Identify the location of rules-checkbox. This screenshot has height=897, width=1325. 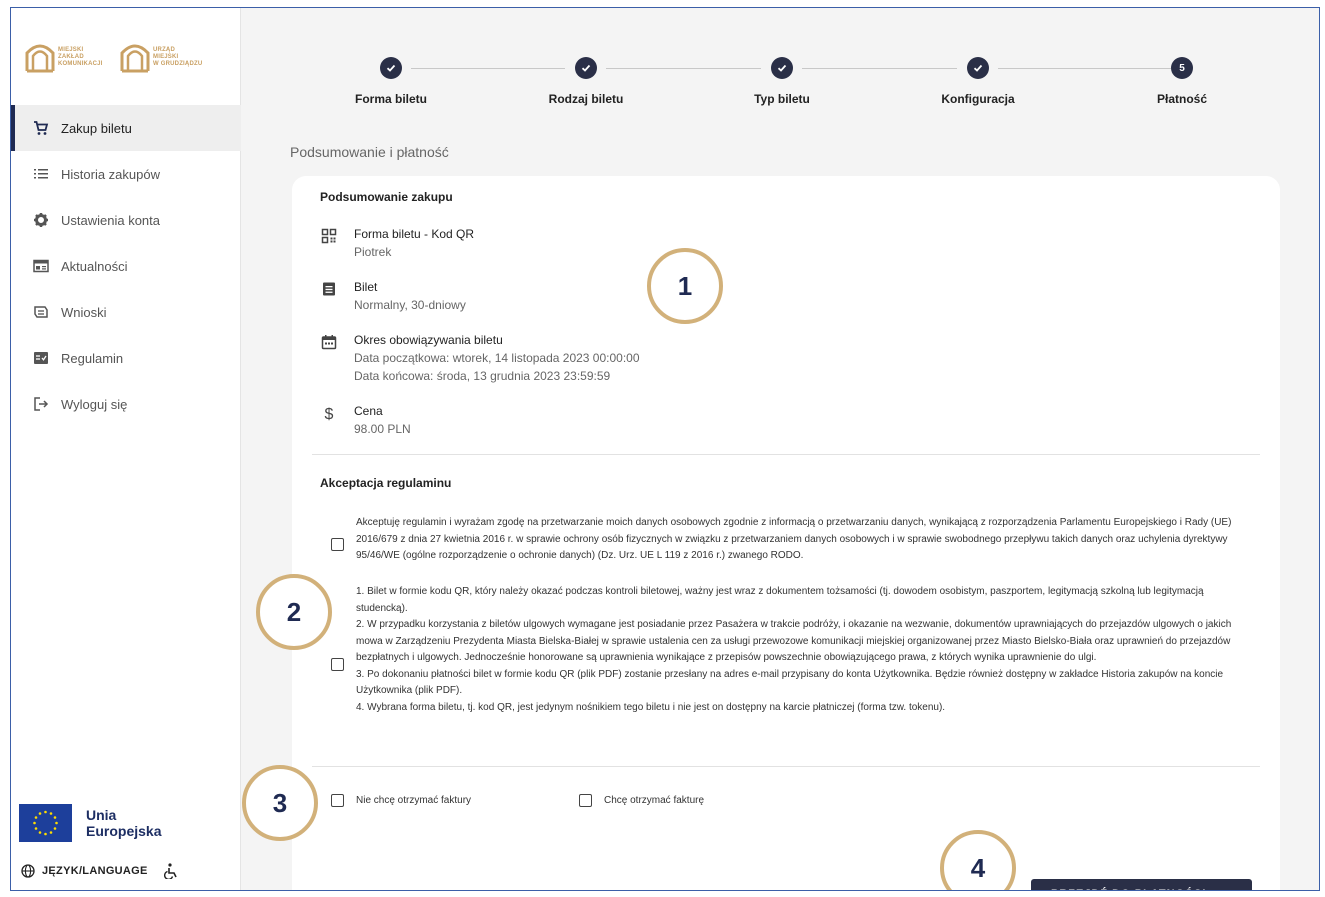
(337, 664).